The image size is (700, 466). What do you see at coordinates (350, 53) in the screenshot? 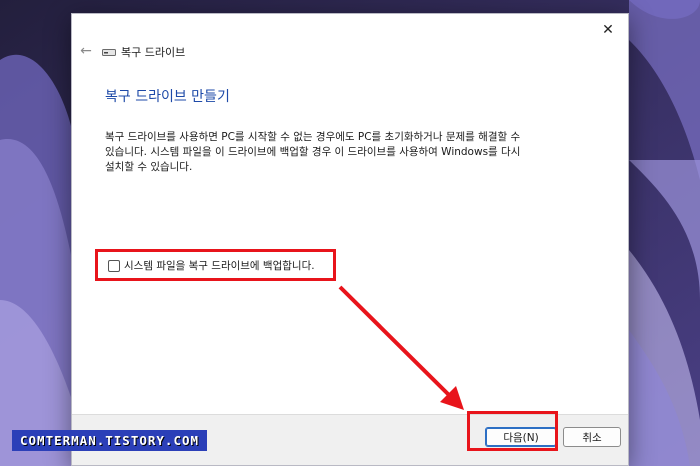
I see `nav-bar: ← 복구 드라이브` at bounding box center [350, 53].